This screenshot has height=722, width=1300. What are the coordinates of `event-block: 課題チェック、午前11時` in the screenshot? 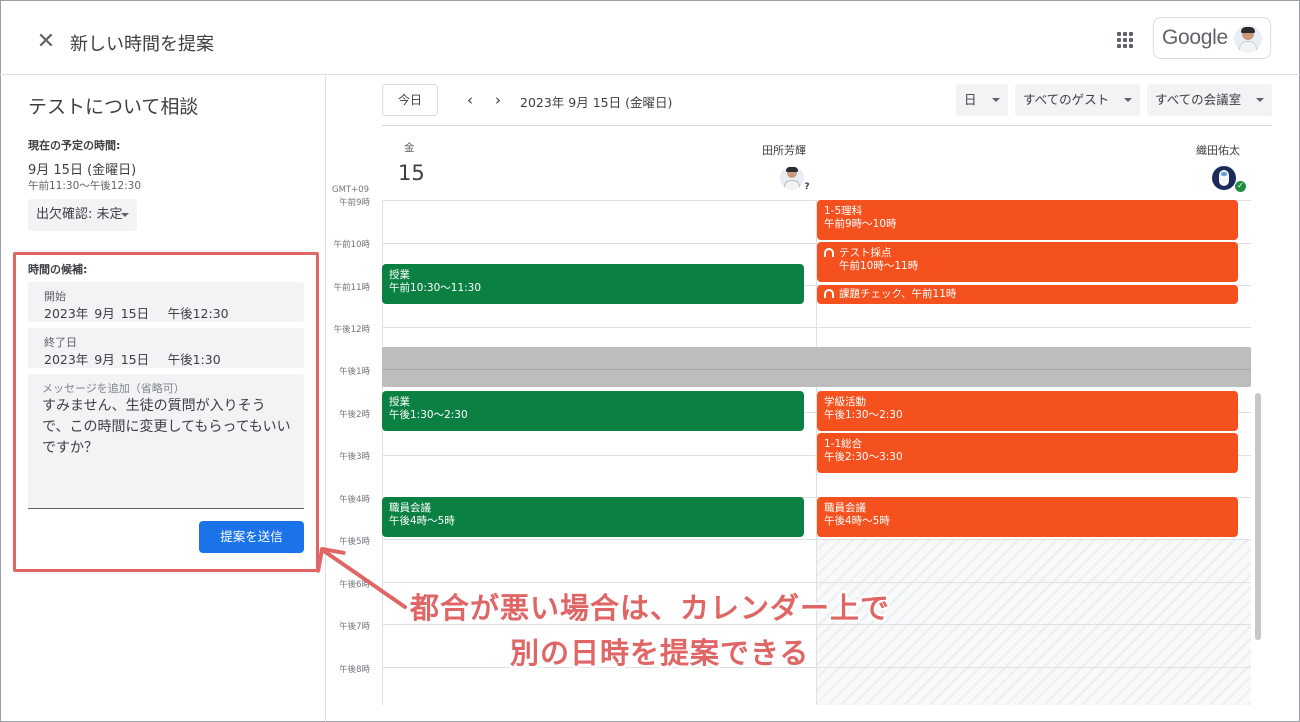 It's located at (1027, 294).